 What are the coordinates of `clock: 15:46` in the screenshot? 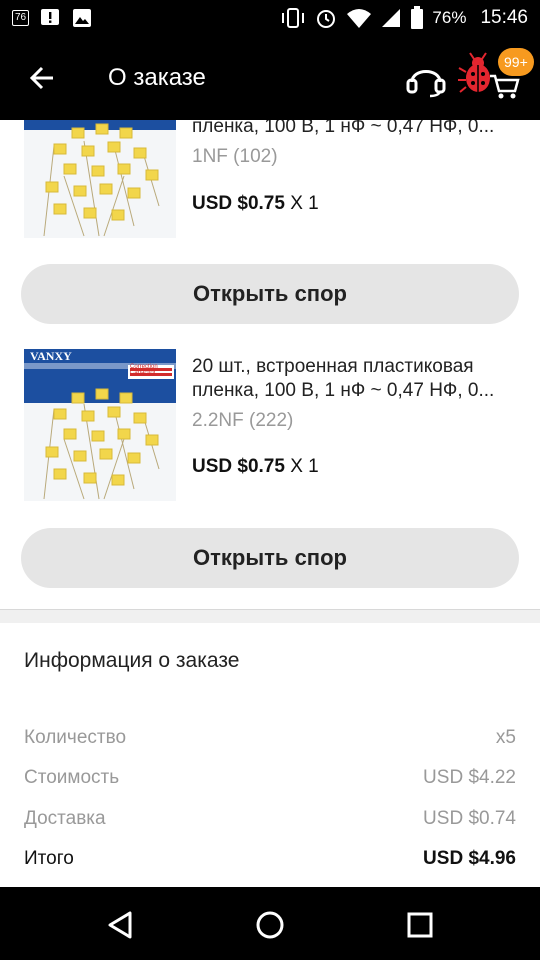 It's located at (504, 17).